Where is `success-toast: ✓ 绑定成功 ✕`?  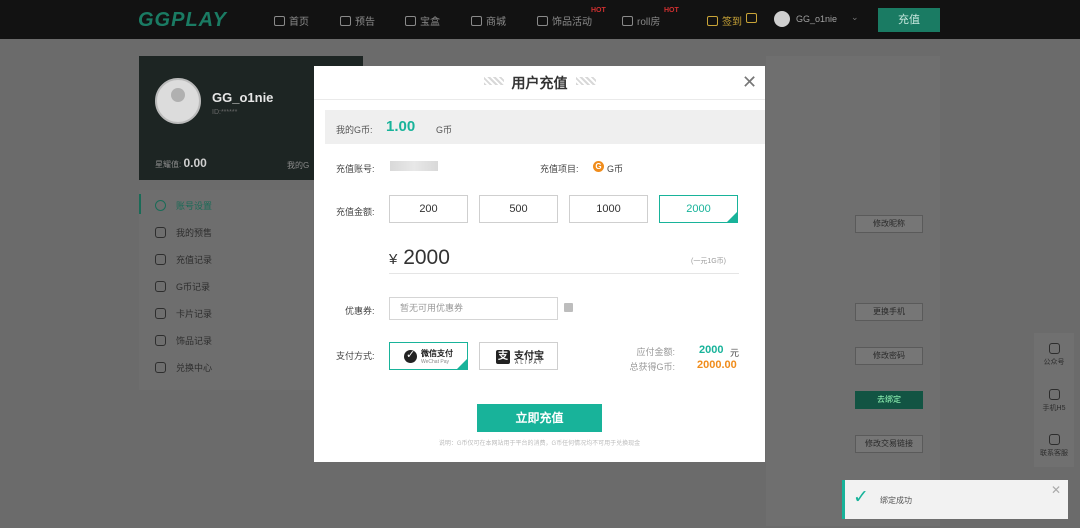 success-toast: ✓ 绑定成功 ✕ is located at coordinates (955, 499).